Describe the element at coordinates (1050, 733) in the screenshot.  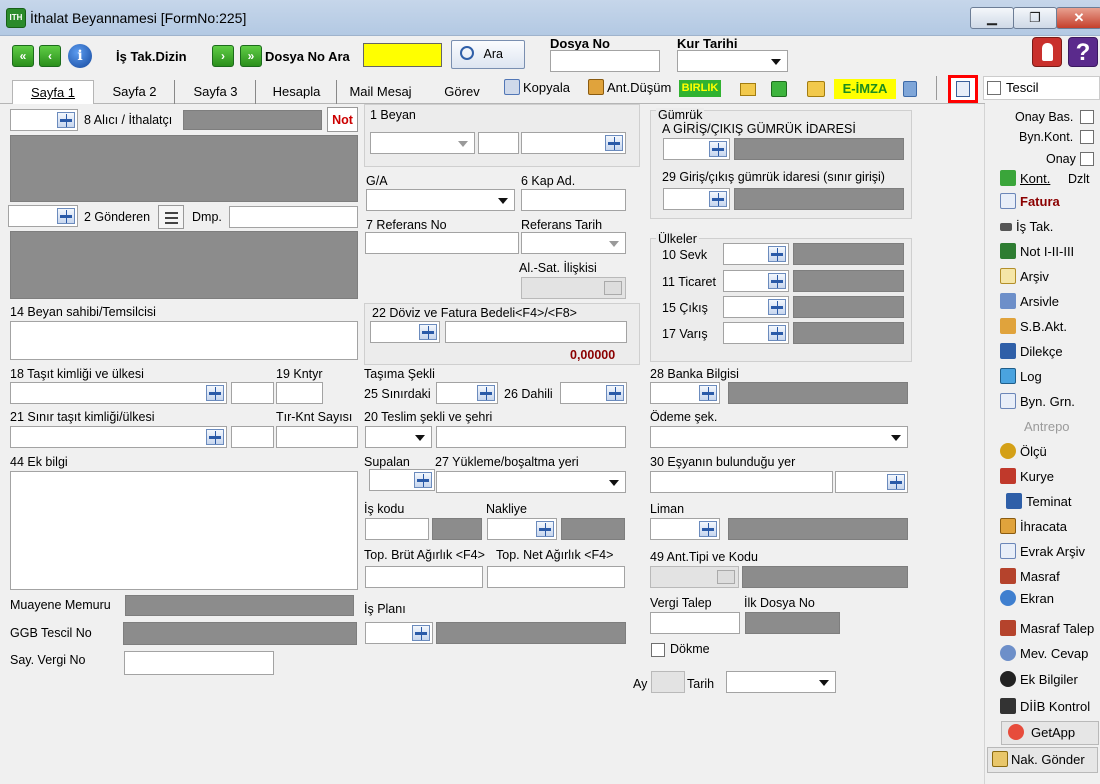
I see `getapp-button: GetApp` at that location.